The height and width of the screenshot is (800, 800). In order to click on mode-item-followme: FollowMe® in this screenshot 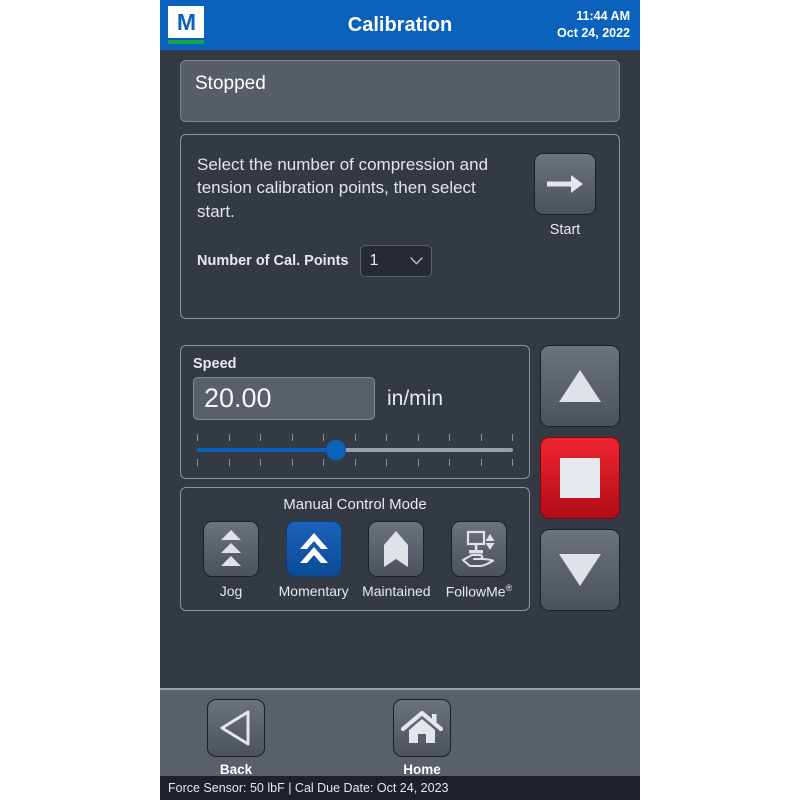, I will do `click(479, 560)`.